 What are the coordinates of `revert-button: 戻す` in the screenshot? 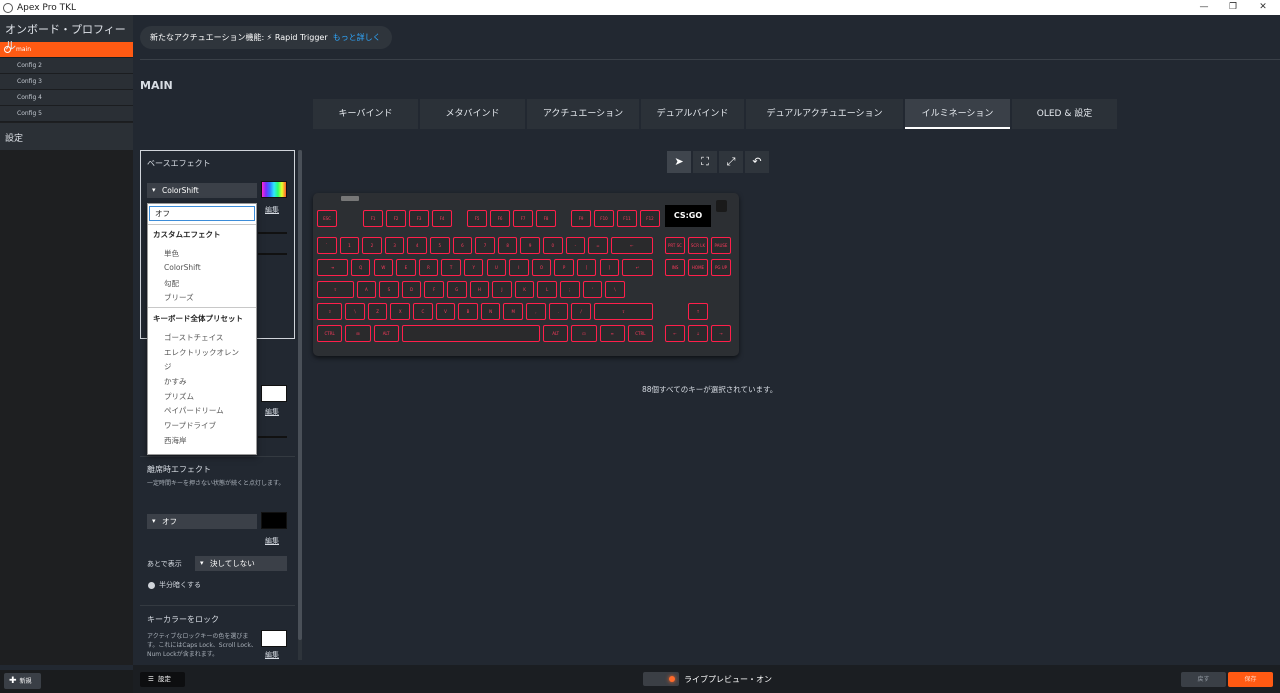 It's located at (1203, 679).